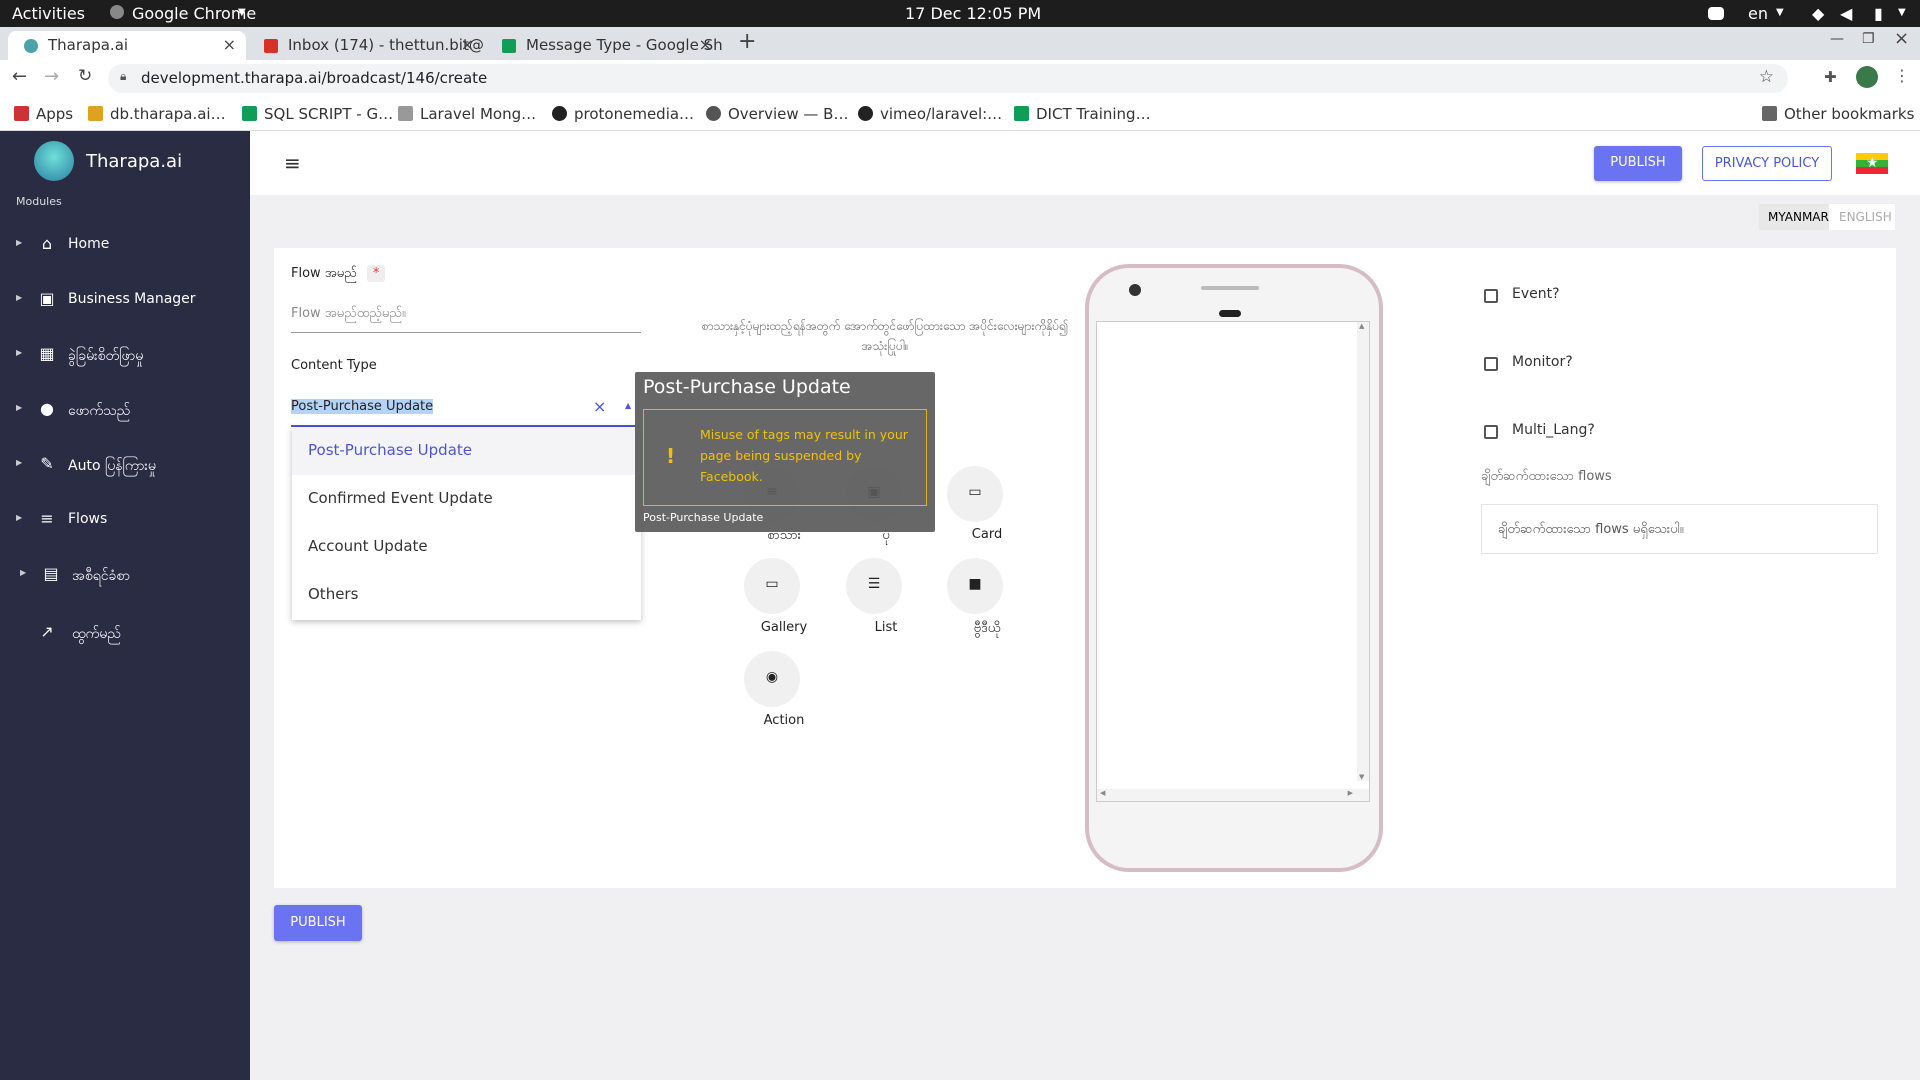 This screenshot has height=1080, width=1920. Describe the element at coordinates (747, 41) in the screenshot. I see `new-tab-button: +` at that location.